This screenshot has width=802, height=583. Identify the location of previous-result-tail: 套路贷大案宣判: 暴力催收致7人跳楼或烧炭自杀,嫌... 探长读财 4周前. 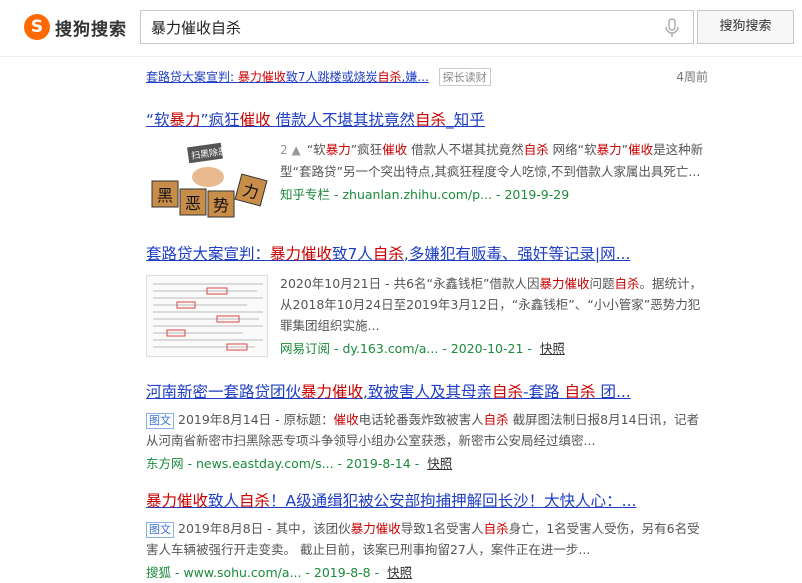
(427, 77).